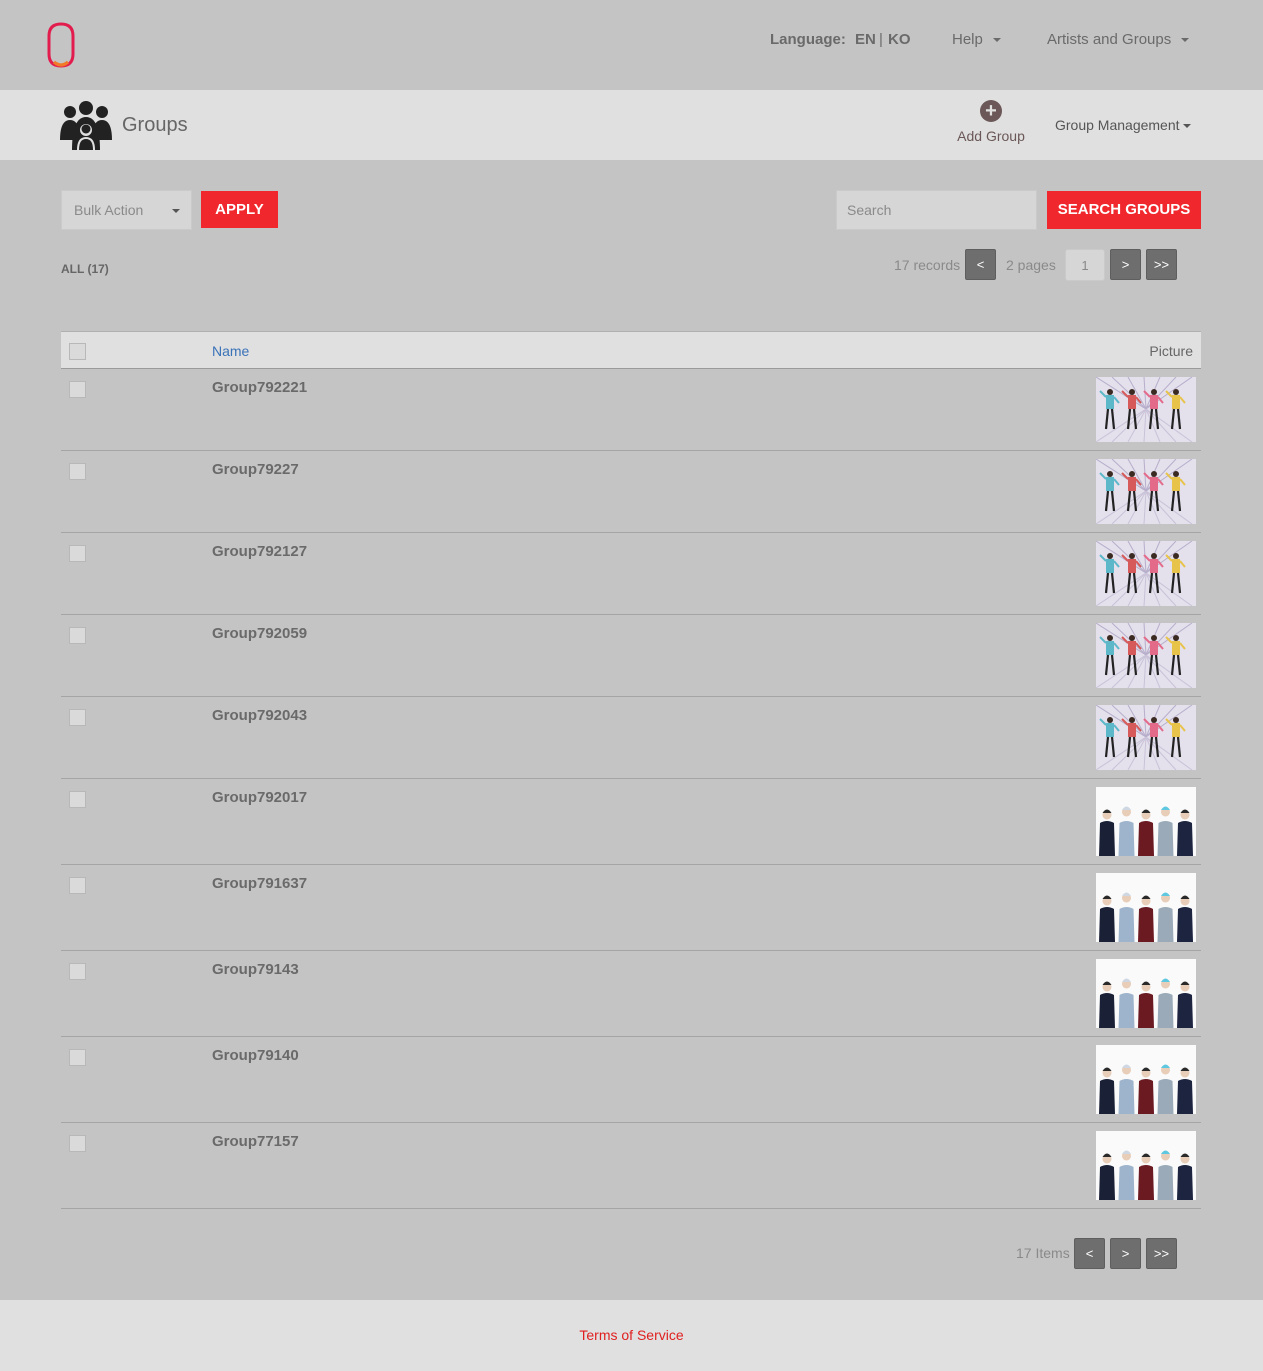 This screenshot has width=1263, height=1371. What do you see at coordinates (631, 574) in the screenshot?
I see `table-row: Group792127` at bounding box center [631, 574].